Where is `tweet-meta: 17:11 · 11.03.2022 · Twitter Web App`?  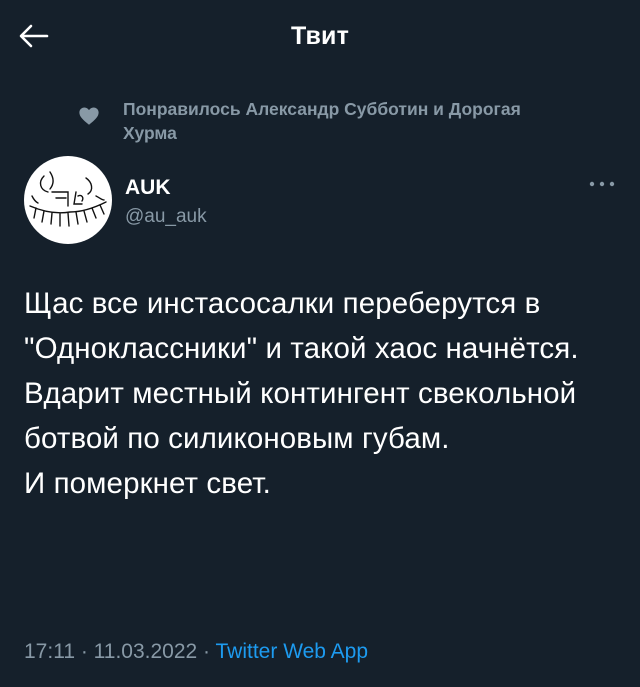
tweet-meta: 17:11 · 11.03.2022 · Twitter Web App is located at coordinates (196, 652).